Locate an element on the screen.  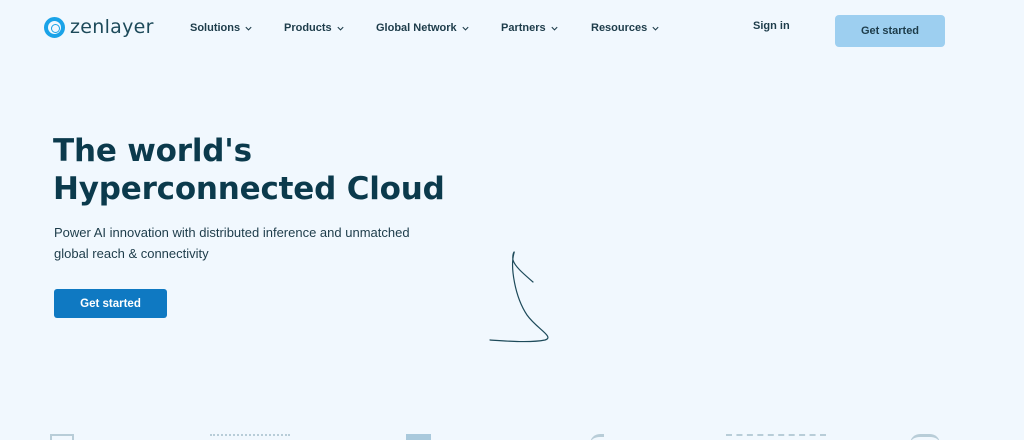
nav-label: Products is located at coordinates (308, 28).